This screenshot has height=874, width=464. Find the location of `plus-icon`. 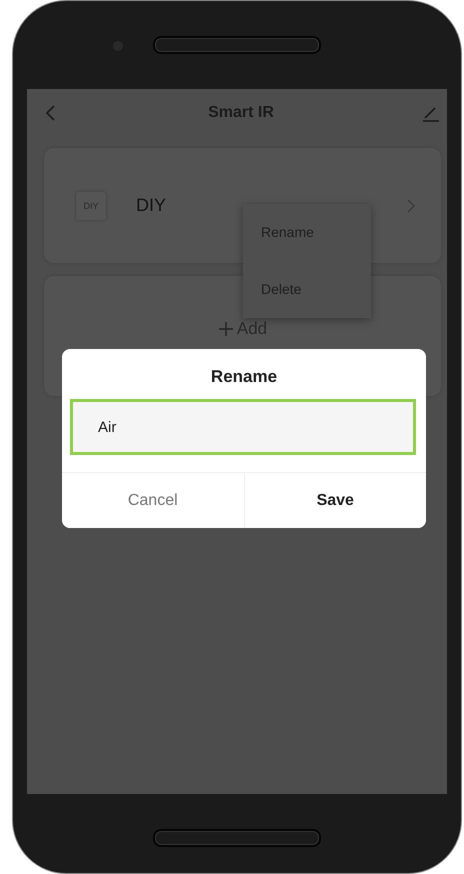

plus-icon is located at coordinates (226, 329).